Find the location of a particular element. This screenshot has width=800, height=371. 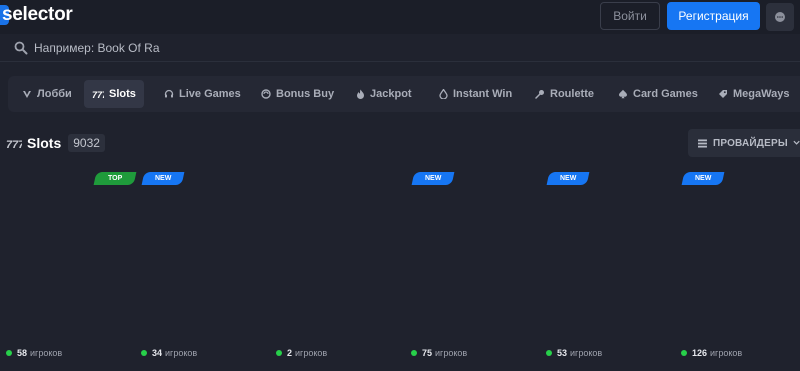

nav-item-megaways: MegaWays is located at coordinates (753, 94).